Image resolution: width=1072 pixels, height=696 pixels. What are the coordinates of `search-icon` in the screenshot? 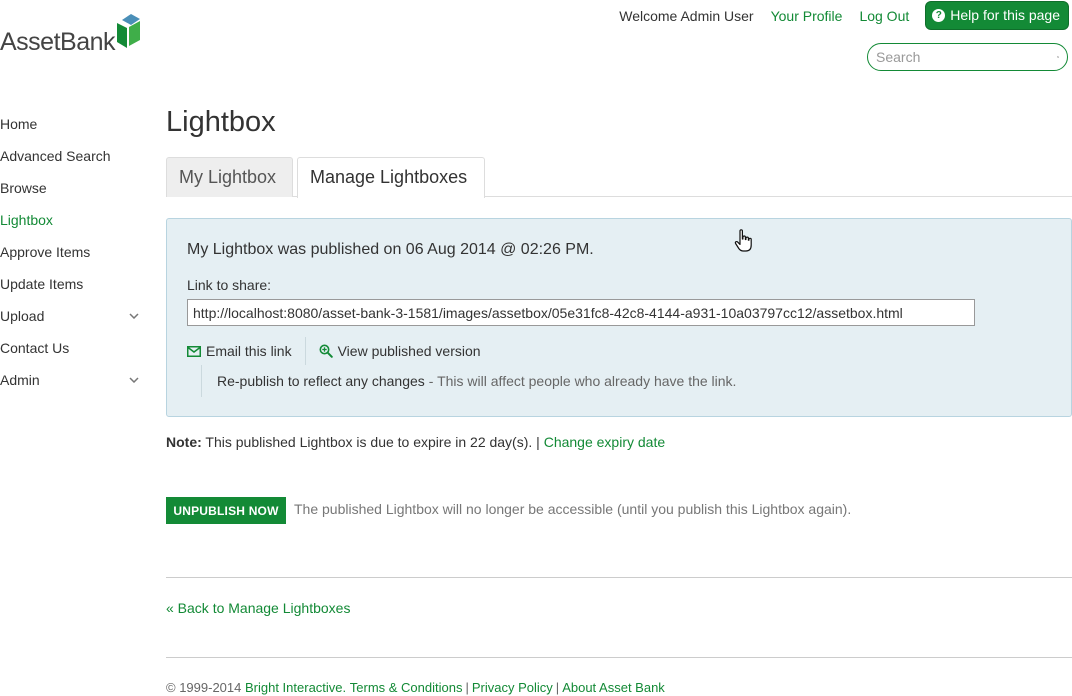 It's located at (1058, 57).